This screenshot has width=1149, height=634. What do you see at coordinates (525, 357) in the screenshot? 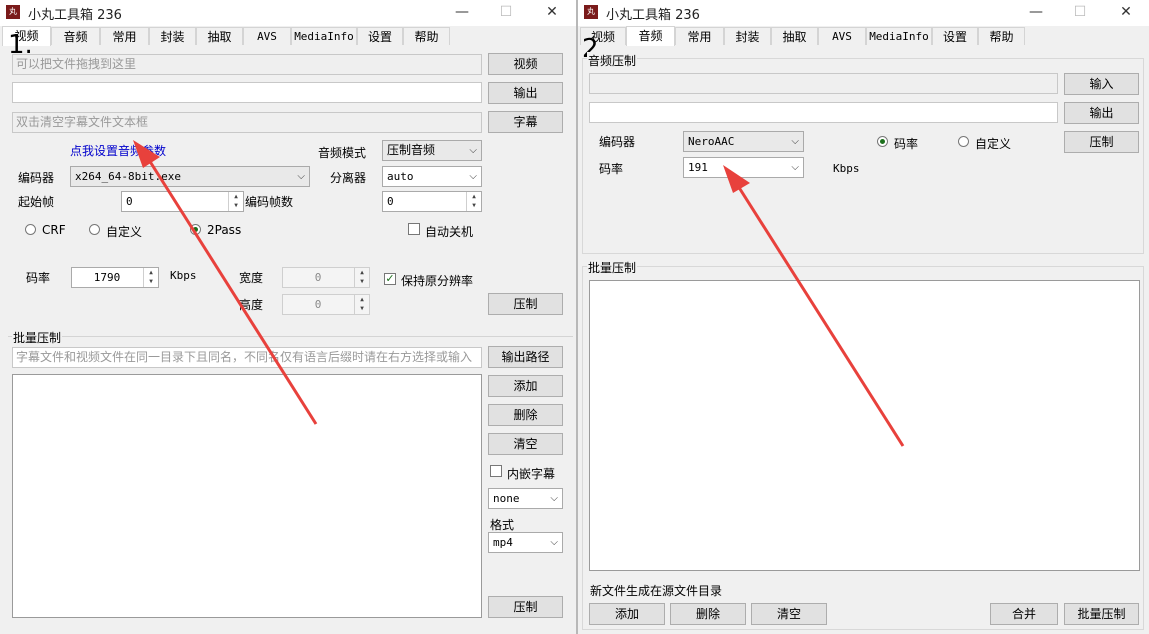
I see `output-path-button: 输出路径` at bounding box center [525, 357].